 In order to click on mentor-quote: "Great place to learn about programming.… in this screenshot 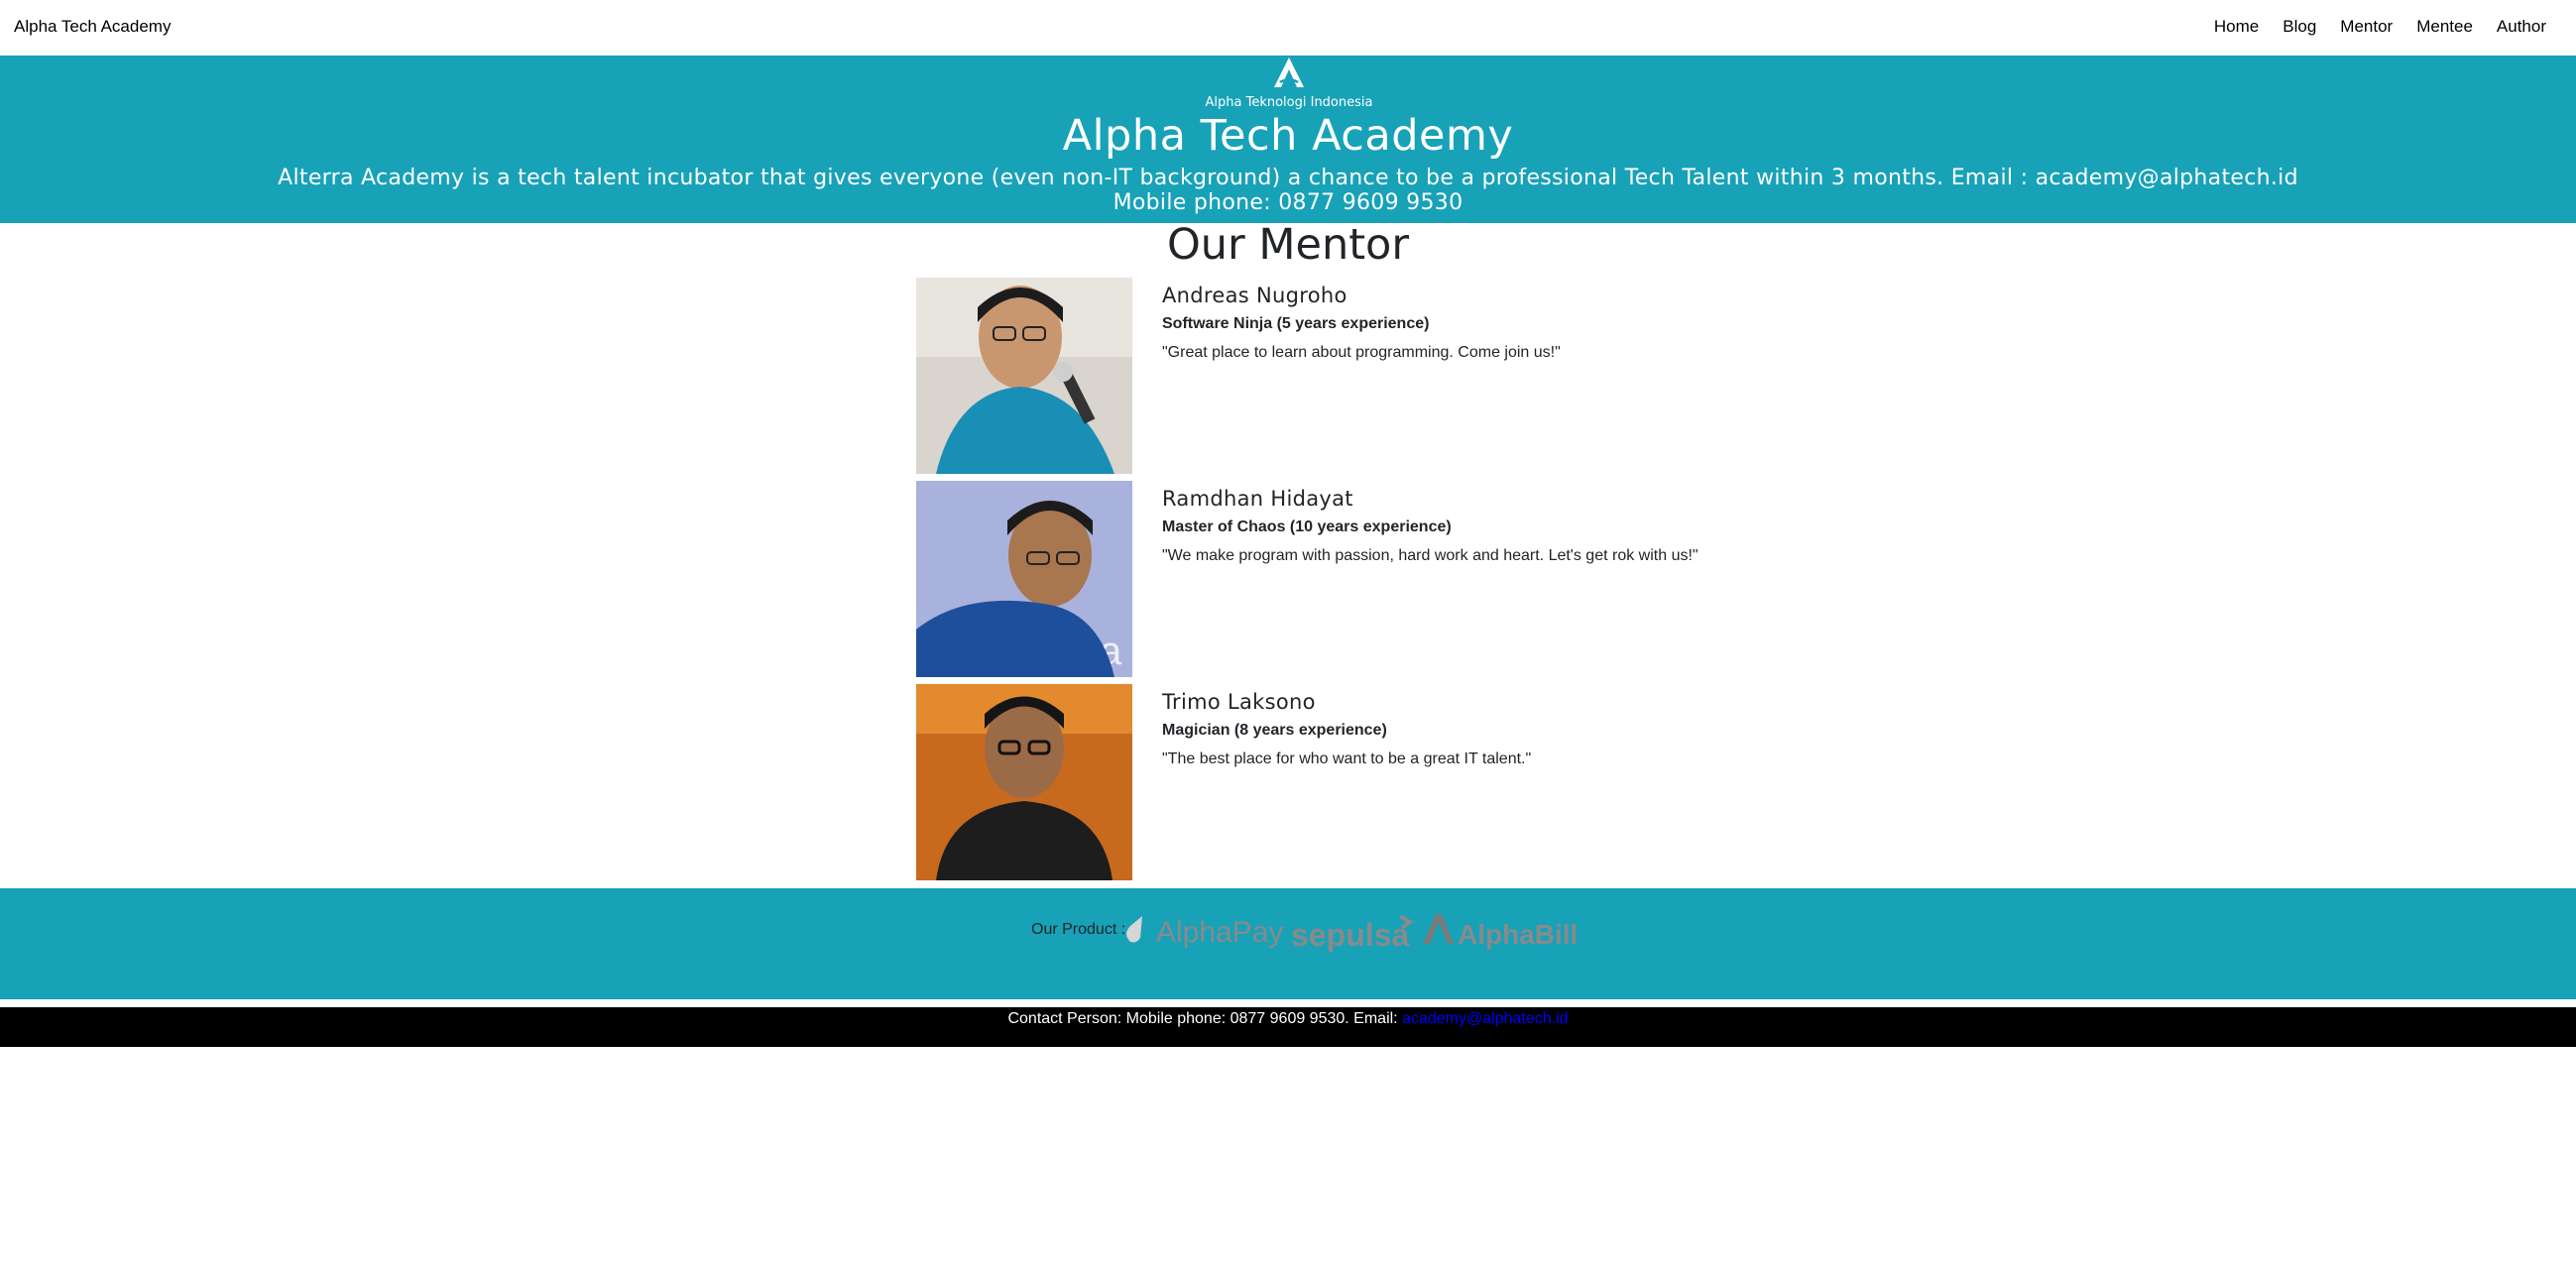, I will do `click(1361, 352)`.